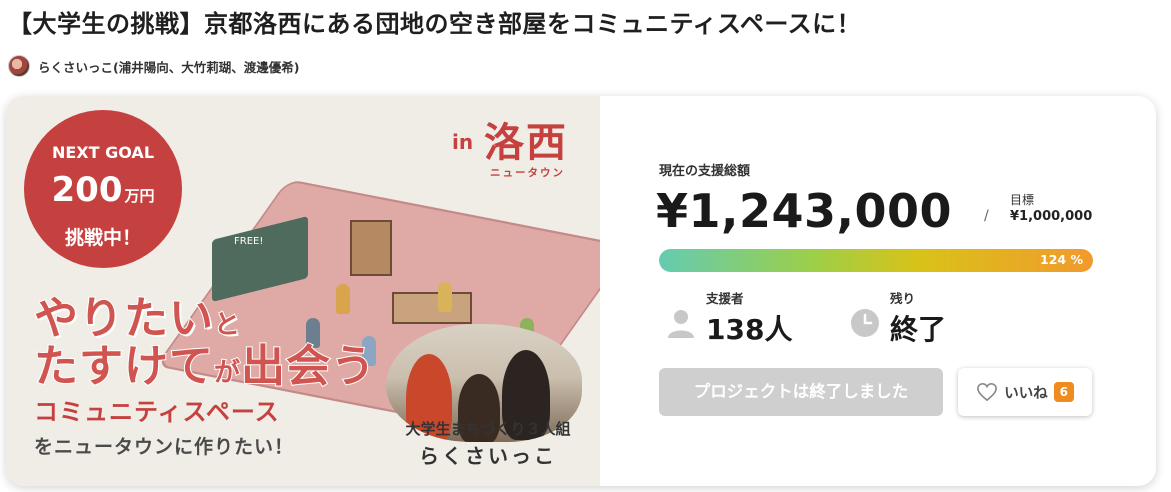 The width and height of the screenshot is (1171, 492). I want to click on remaining-label: 残り, so click(903, 298).